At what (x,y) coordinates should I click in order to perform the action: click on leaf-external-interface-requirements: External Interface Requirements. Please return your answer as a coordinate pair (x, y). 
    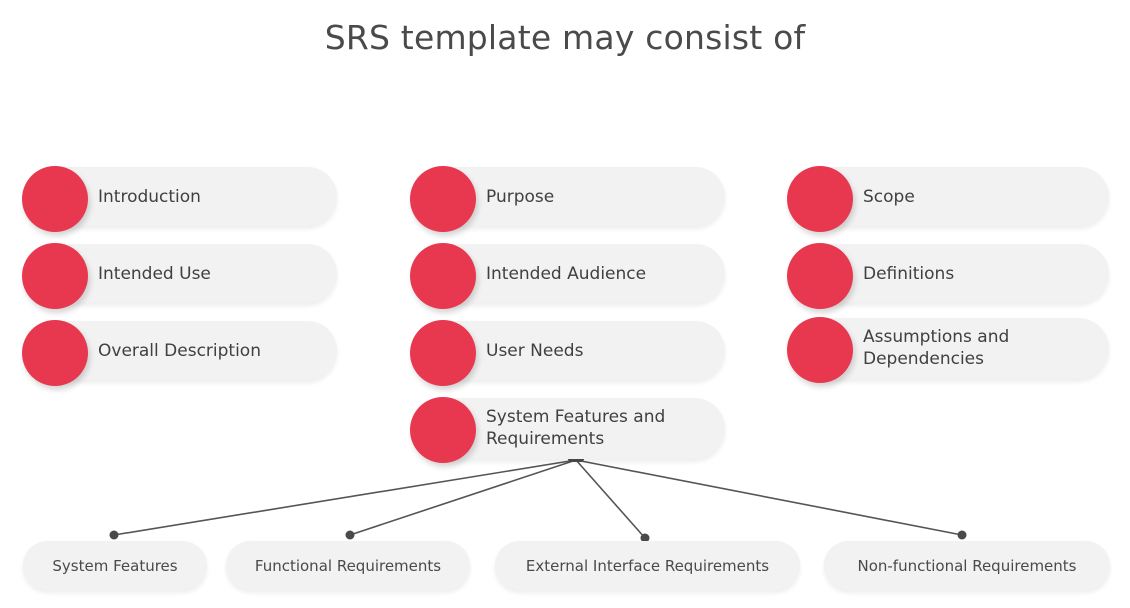
    Looking at the image, I should click on (647, 565).